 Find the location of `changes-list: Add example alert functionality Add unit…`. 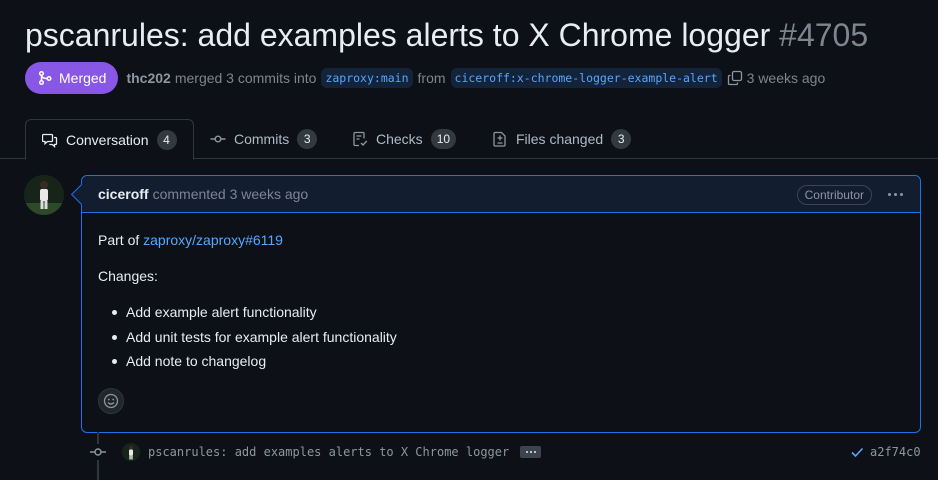

changes-list: Add example alert functionality Add unit… is located at coordinates (501, 336).